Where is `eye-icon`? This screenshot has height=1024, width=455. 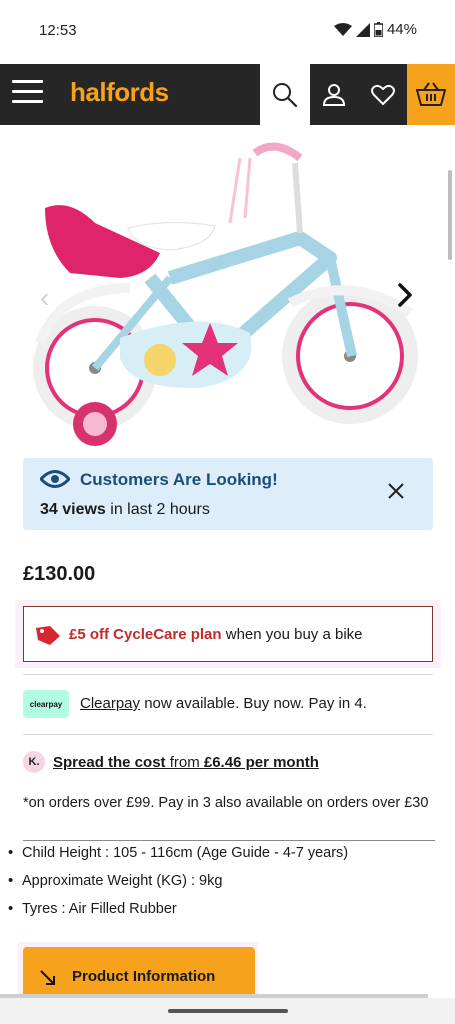 eye-icon is located at coordinates (55, 479).